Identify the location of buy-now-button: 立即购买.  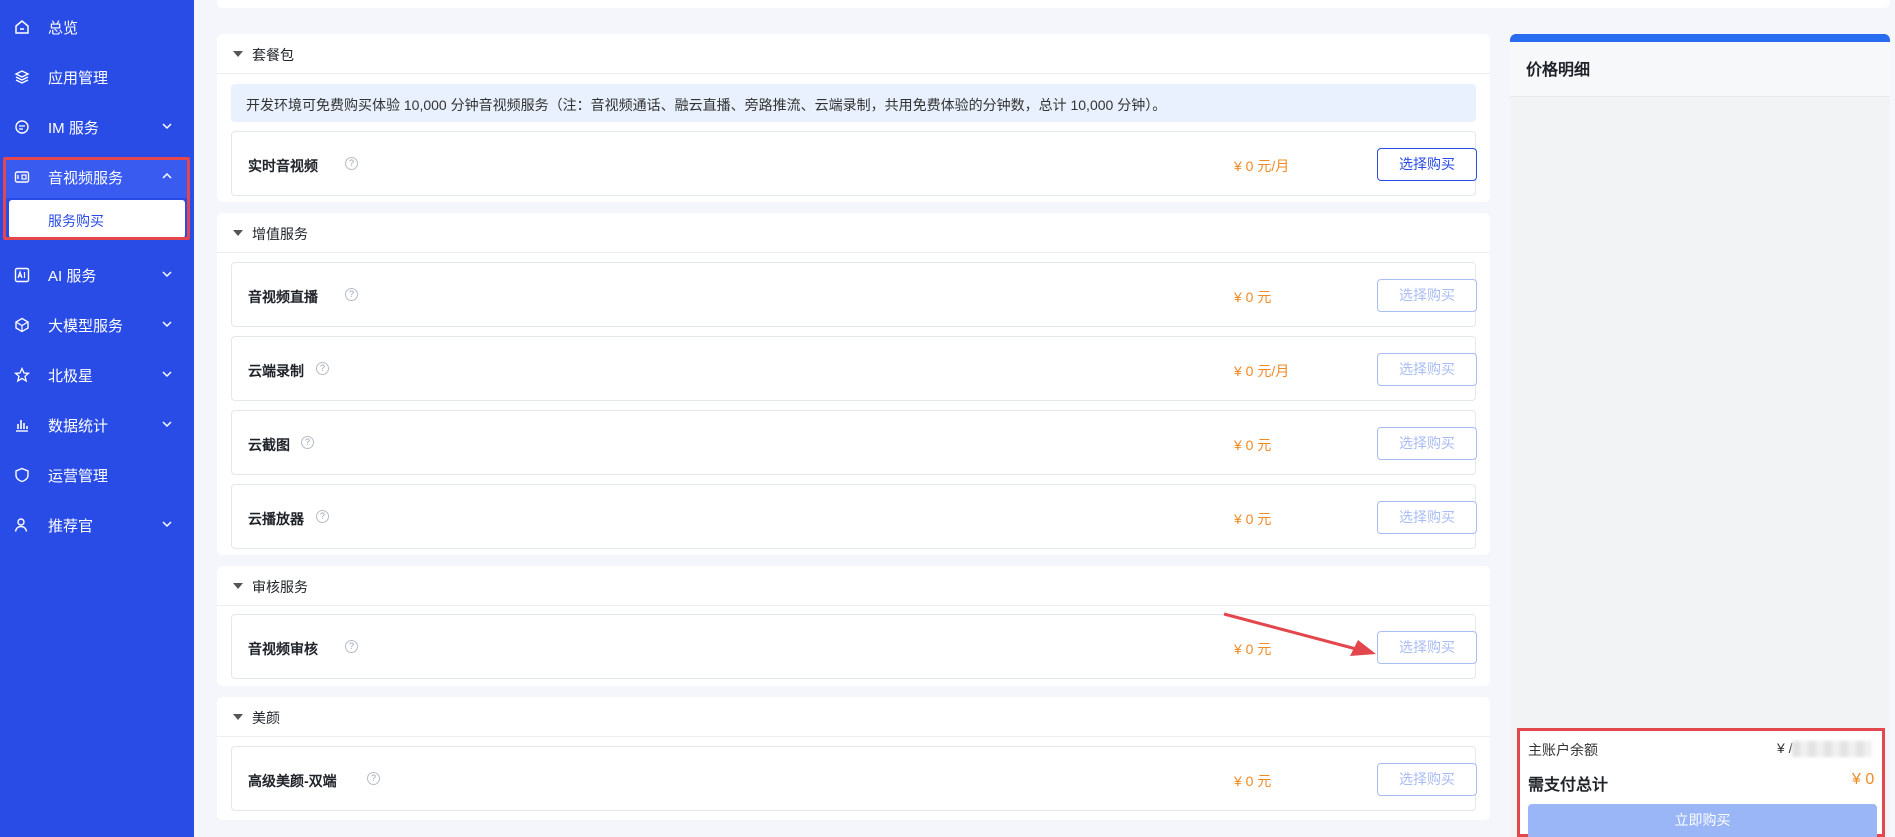
(1702, 820).